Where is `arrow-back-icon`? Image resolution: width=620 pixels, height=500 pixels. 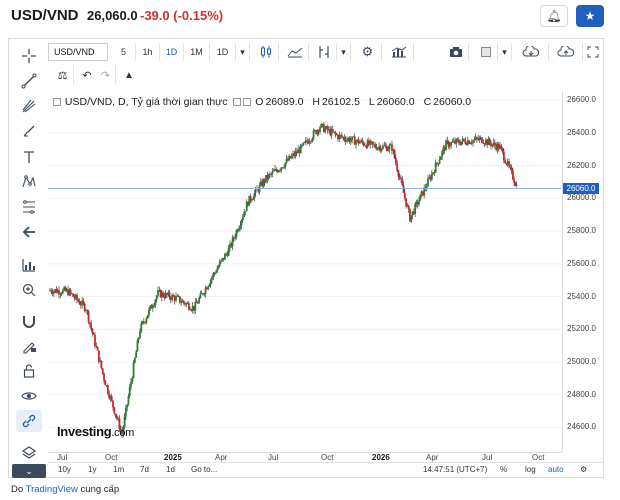
arrow-back-icon is located at coordinates (29, 232).